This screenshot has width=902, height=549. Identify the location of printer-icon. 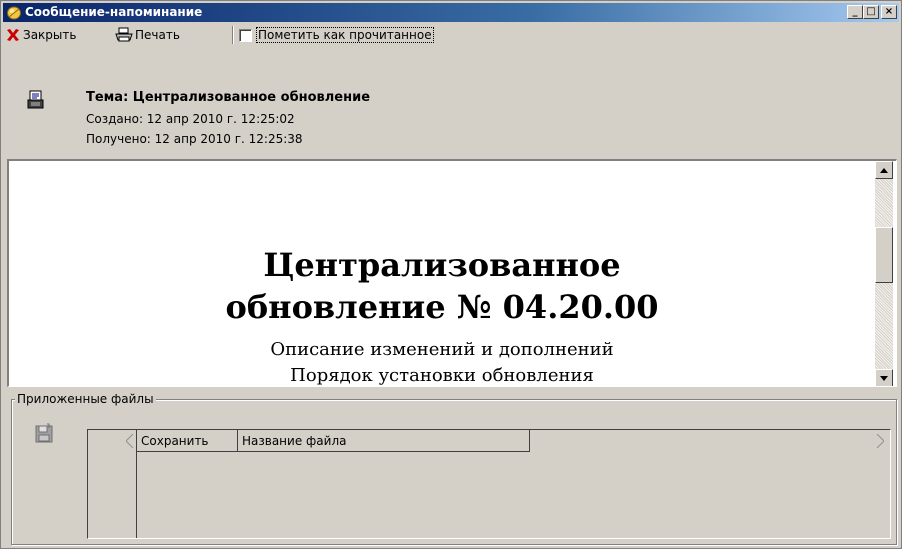
(124, 34).